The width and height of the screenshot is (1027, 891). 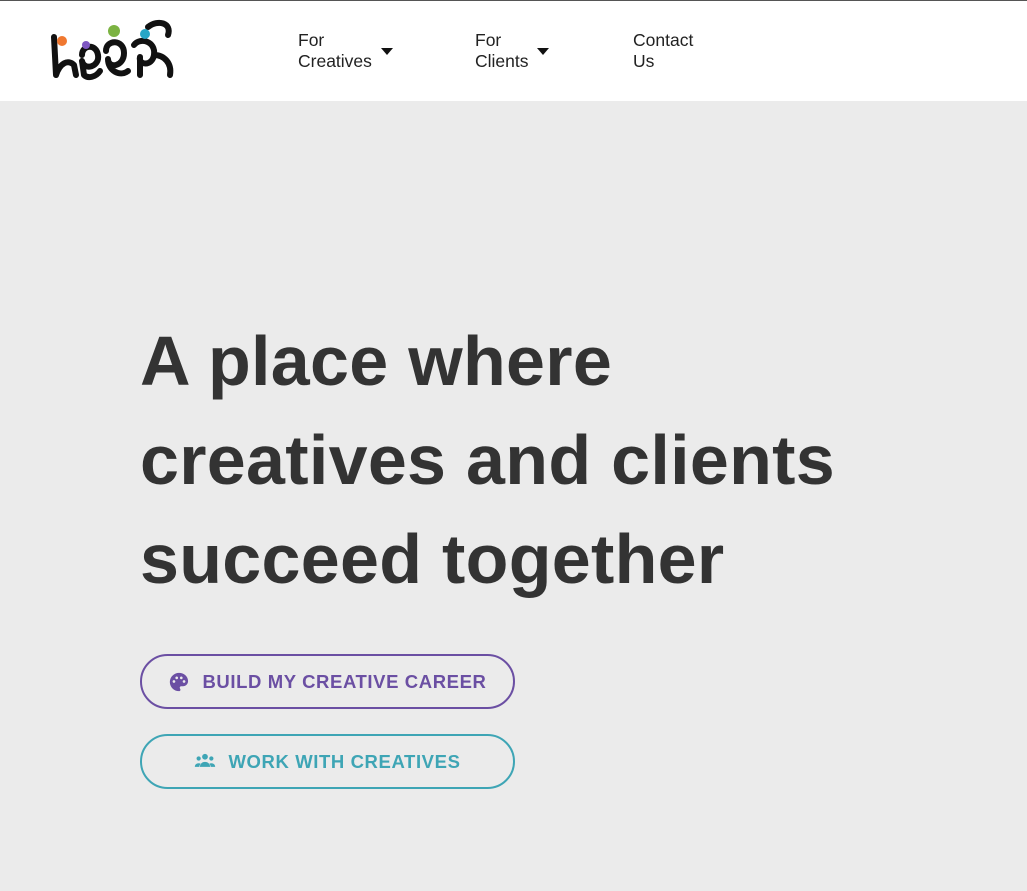 I want to click on build-creative-career-label: BUILD MY CREATIVE CAREER, so click(x=344, y=681).